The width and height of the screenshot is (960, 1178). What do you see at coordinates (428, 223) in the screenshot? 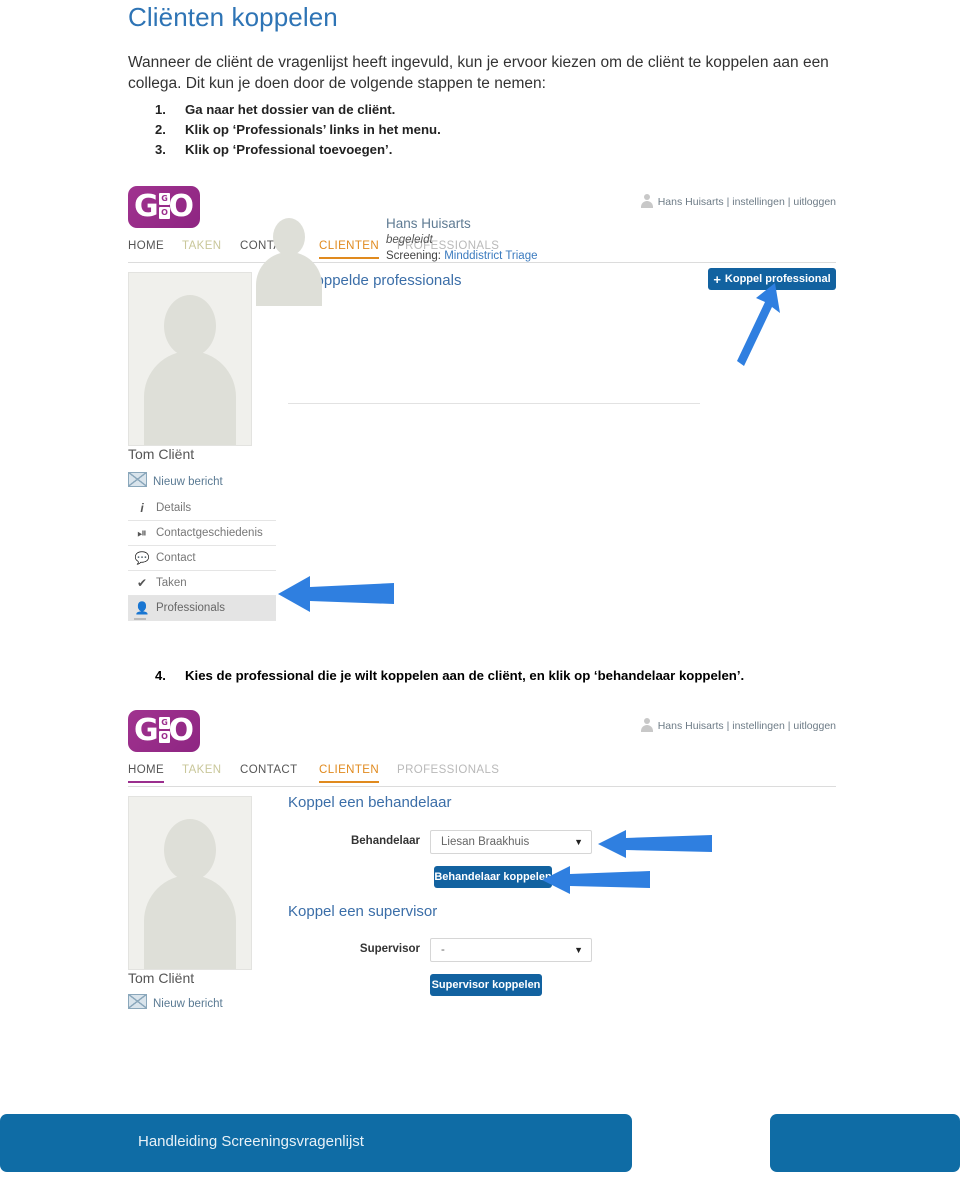
I see `professional-name: Hans Huisarts` at bounding box center [428, 223].